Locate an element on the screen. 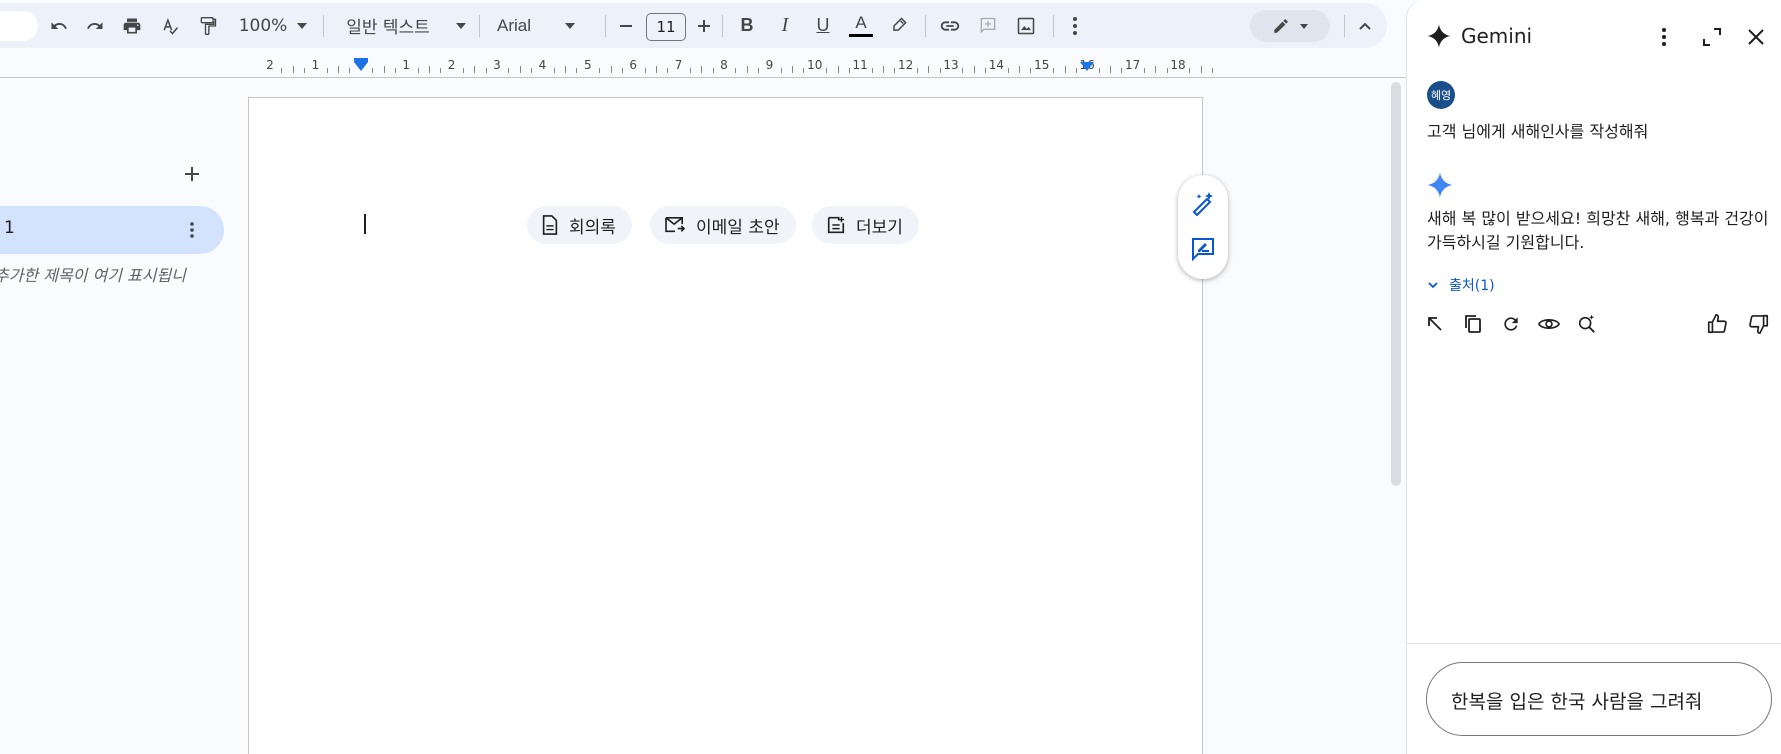  edit-mode-icon is located at coordinates (1281, 26).